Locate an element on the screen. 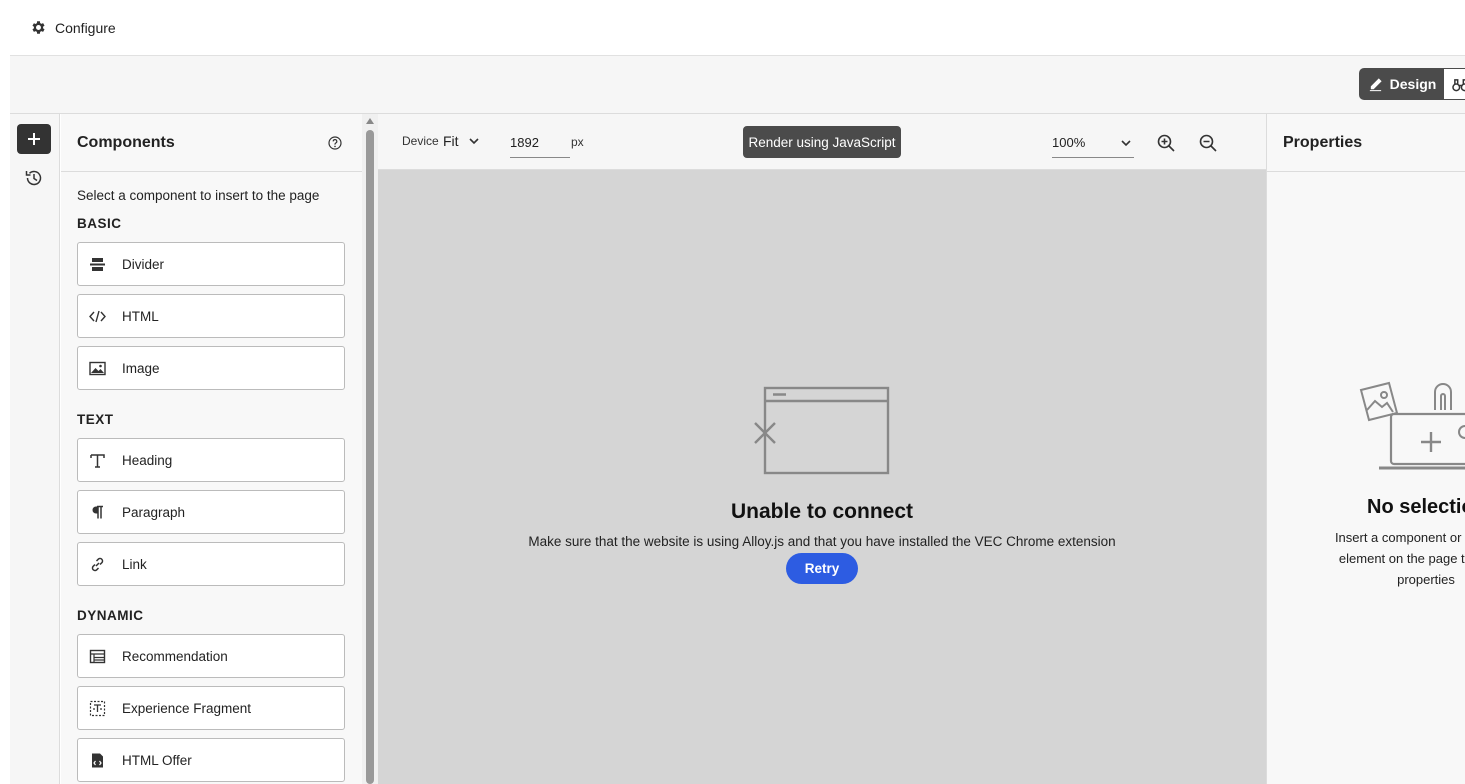  width-unit-label: px is located at coordinates (577, 142).